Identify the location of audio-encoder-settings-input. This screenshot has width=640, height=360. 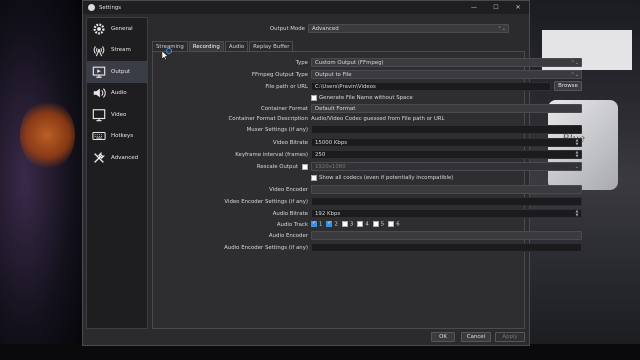
(446, 247).